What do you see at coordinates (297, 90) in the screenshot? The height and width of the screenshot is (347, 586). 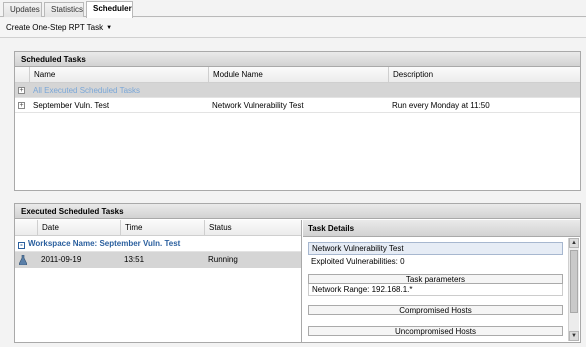 I see `group-row-all-executed: + All Executed Scheduled Tasks` at bounding box center [297, 90].